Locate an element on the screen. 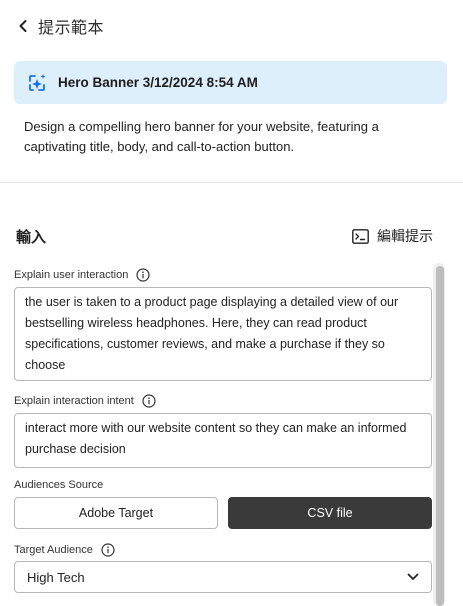 Image resolution: width=463 pixels, height=606 pixels. template-card: Hero Banner 3/12/2024 8:54 AM is located at coordinates (230, 82).